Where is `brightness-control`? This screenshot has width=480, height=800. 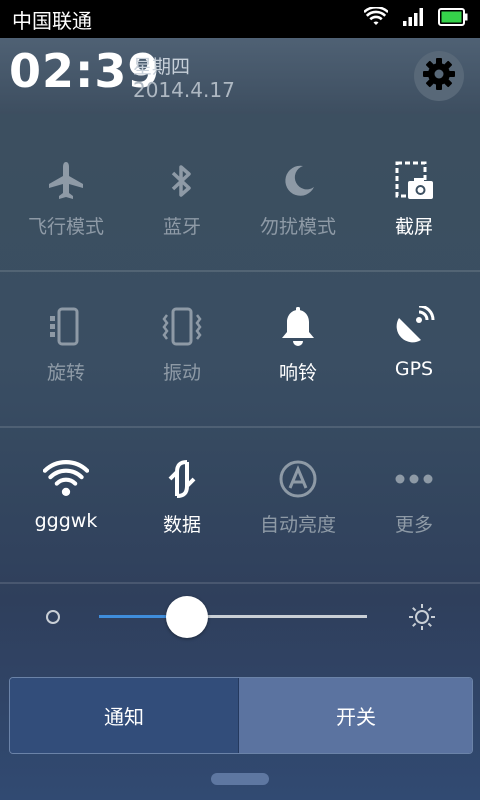
brightness-control is located at coordinates (240, 628).